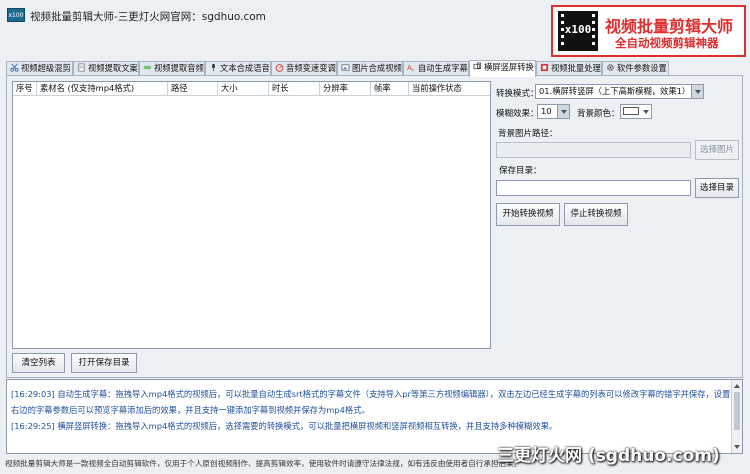  What do you see at coordinates (669, 26) in the screenshot?
I see `brand-title: 视频批量剪辑大师` at bounding box center [669, 26].